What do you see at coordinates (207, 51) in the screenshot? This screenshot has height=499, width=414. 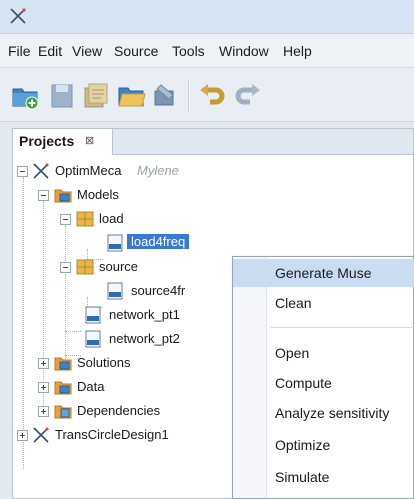 I see `menu-bar: File Edit View Source Tools Window Help` at bounding box center [207, 51].